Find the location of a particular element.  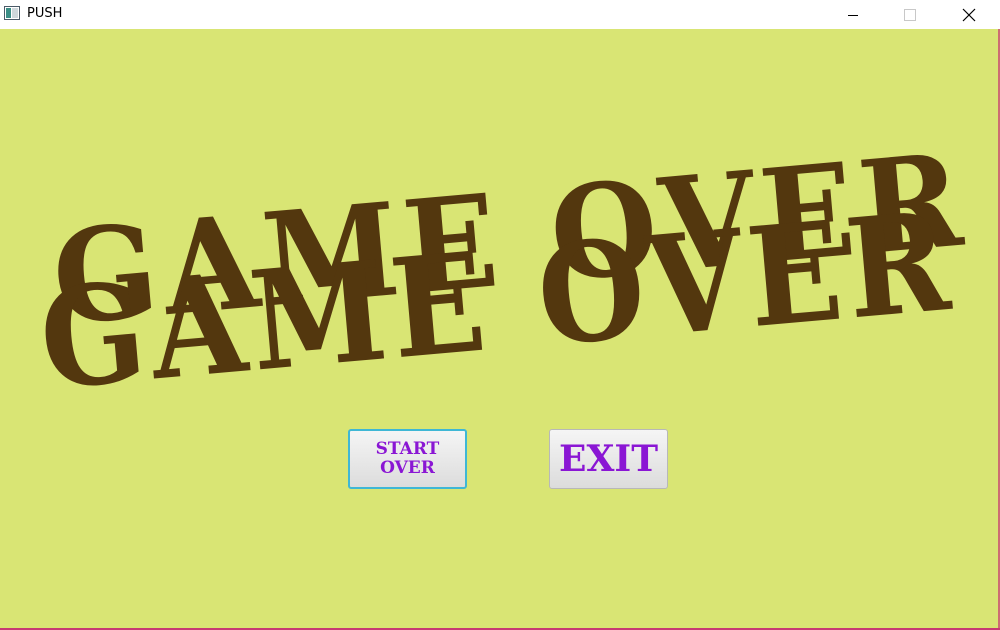

exit-label: EXIT is located at coordinates (608, 459).